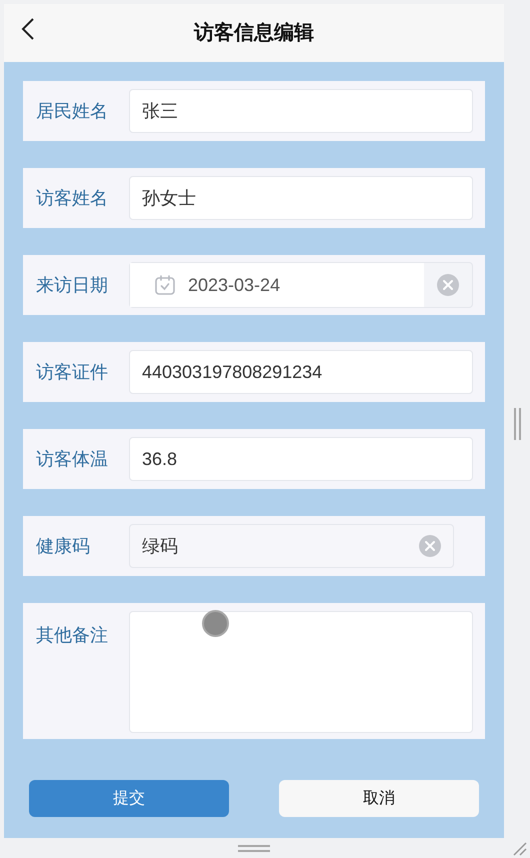  Describe the element at coordinates (291, 546) in the screenshot. I see `select-field: 绿码` at that location.